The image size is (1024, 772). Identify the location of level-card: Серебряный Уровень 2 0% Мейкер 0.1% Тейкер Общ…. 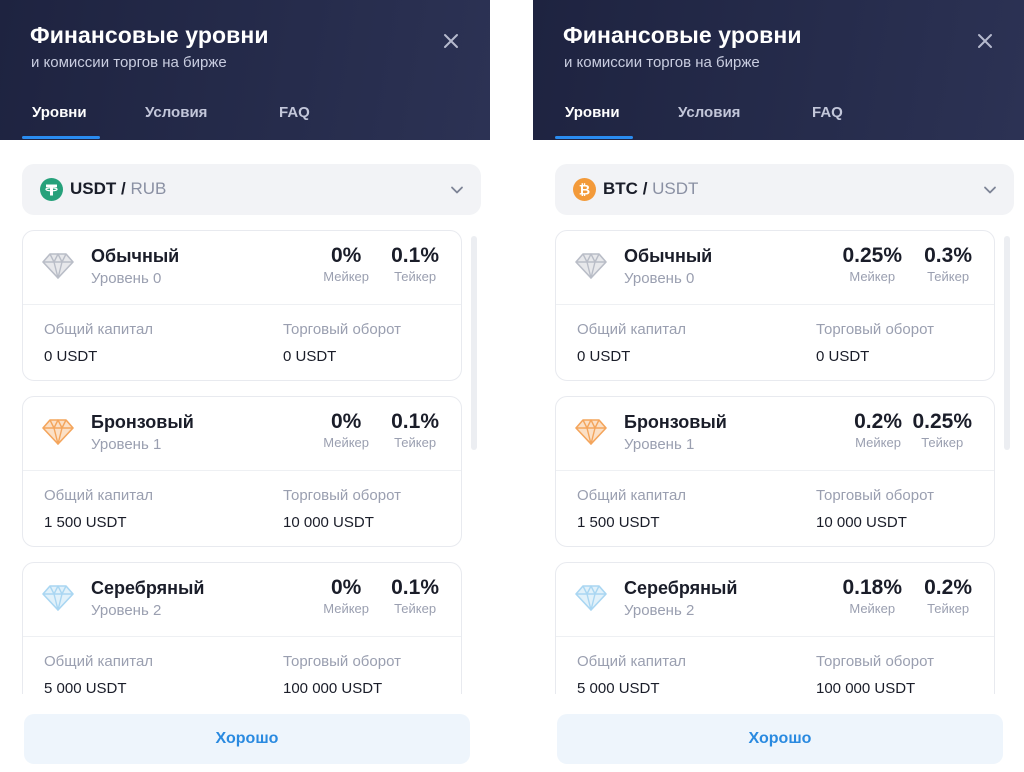
(242, 628).